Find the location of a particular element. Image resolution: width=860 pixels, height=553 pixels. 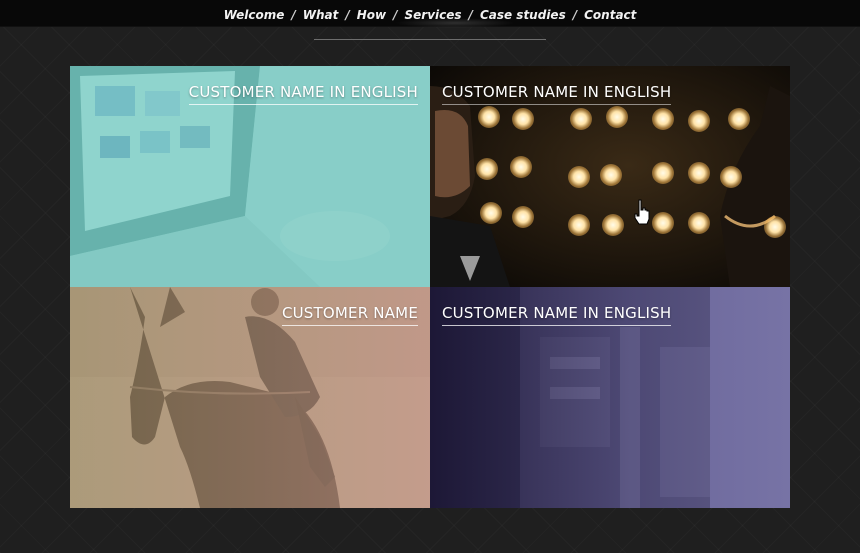

hand-pointer-icon is located at coordinates (642, 212).